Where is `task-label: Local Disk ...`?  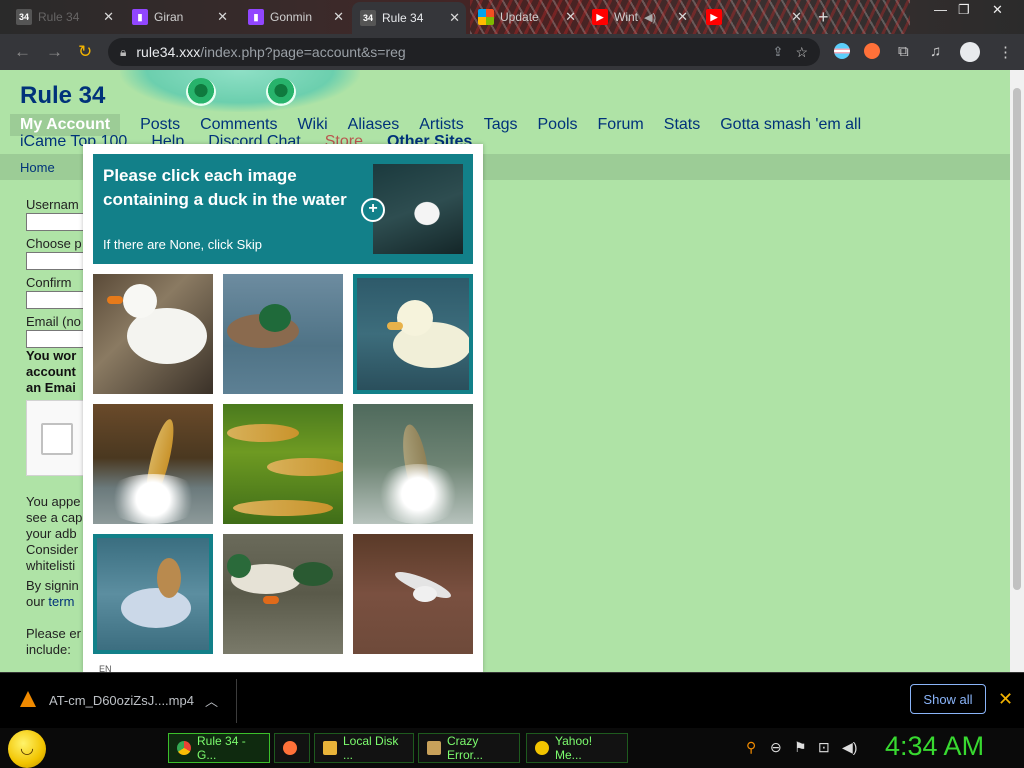
task-label: Local Disk ... is located at coordinates (371, 748).